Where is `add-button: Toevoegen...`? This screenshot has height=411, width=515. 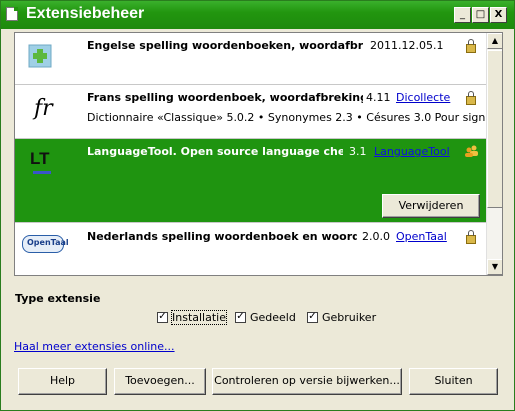
add-button: Toevoegen... is located at coordinates (160, 381).